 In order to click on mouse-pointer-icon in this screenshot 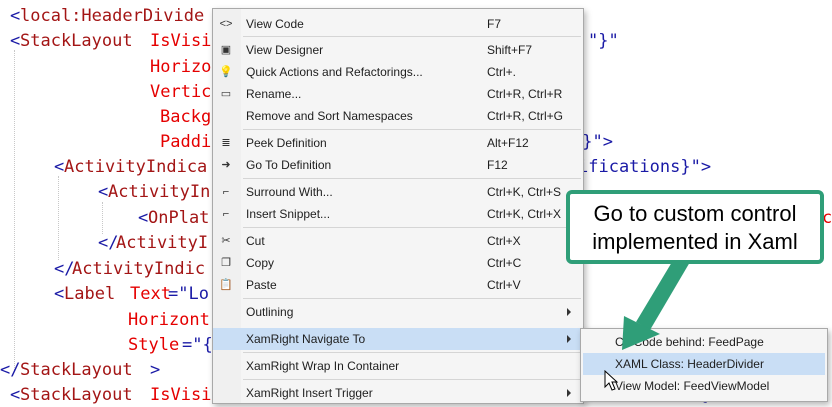, I will do `click(611, 380)`.